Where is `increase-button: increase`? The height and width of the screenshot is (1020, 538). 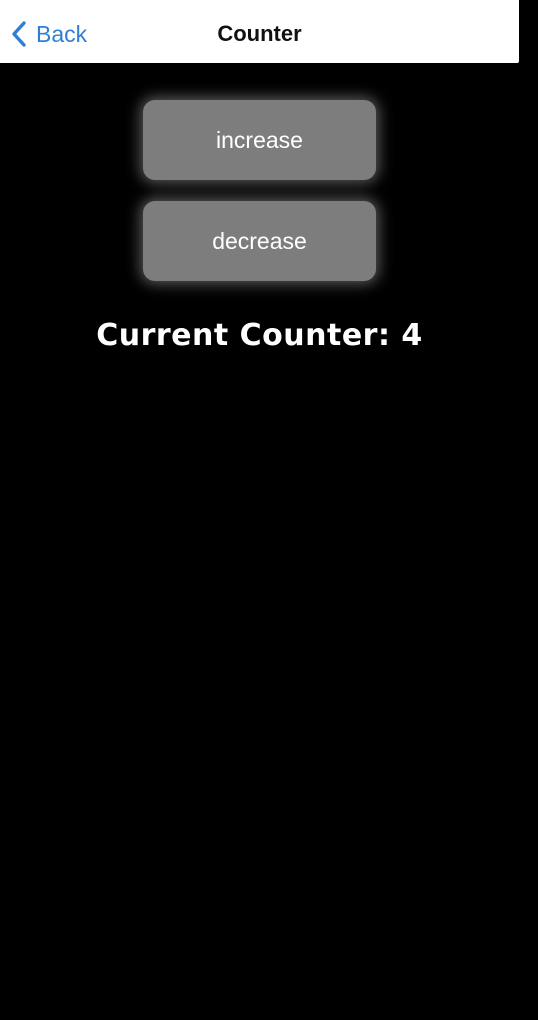 increase-button: increase is located at coordinates (259, 140).